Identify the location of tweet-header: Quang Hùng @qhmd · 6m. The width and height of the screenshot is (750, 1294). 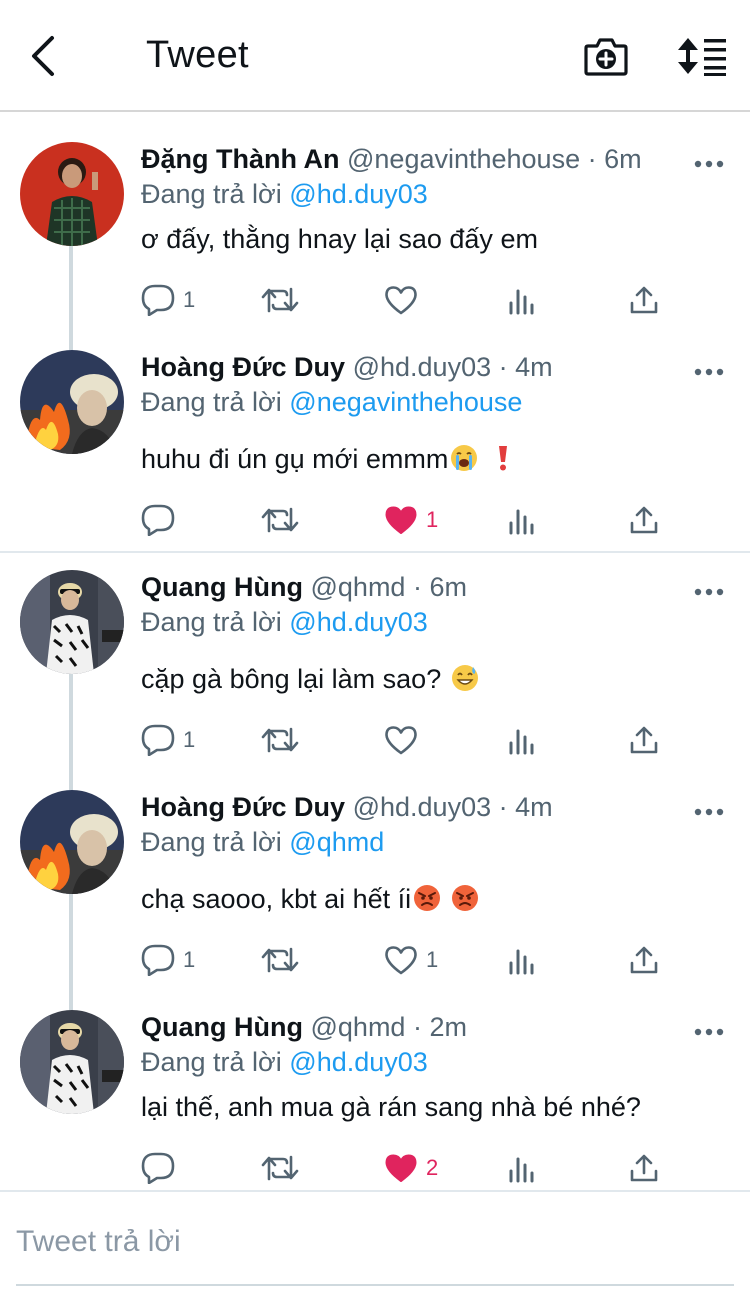
(304, 587).